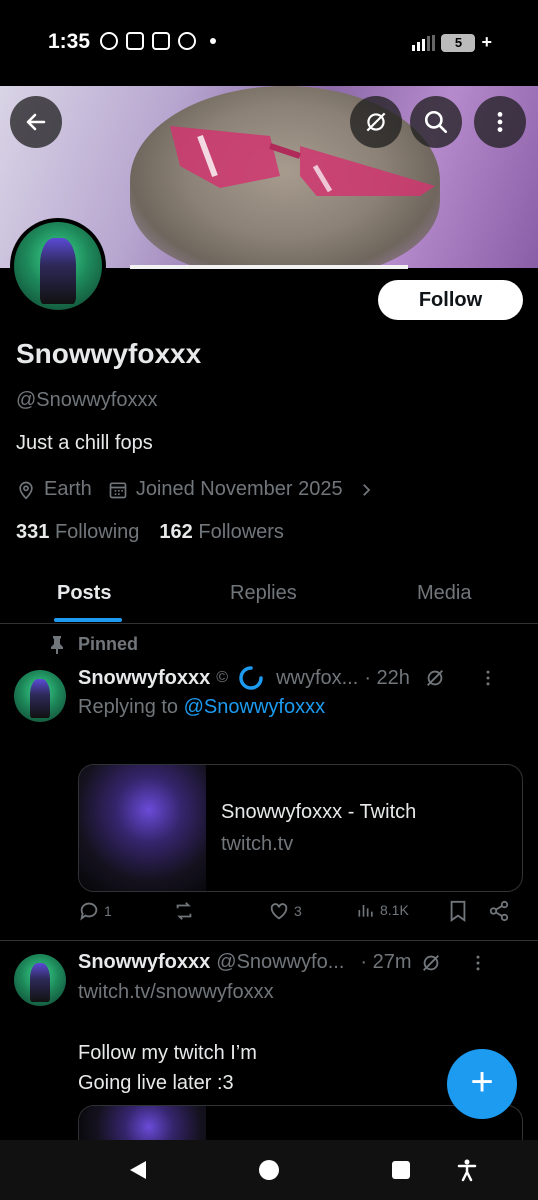 This screenshot has height=1200, width=538. I want to click on profile-meta: Earth Joined November 2025, so click(195, 489).